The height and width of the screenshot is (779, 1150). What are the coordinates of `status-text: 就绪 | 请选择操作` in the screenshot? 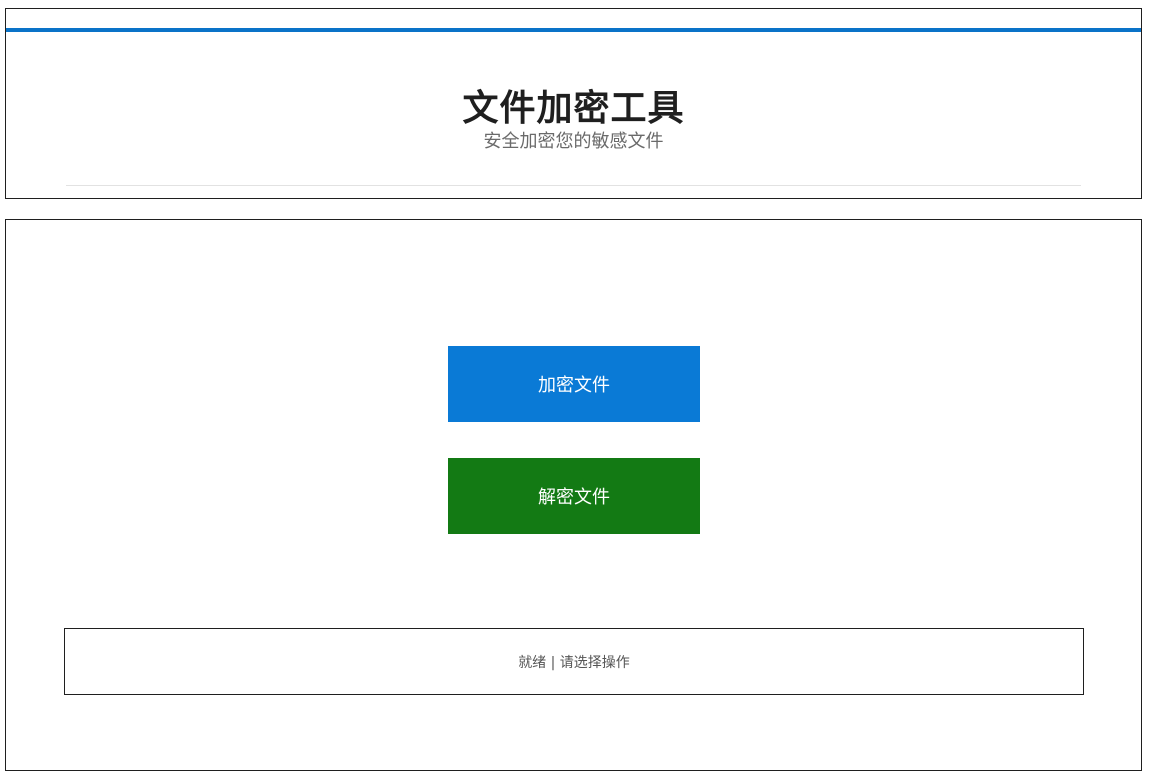 It's located at (574, 662).